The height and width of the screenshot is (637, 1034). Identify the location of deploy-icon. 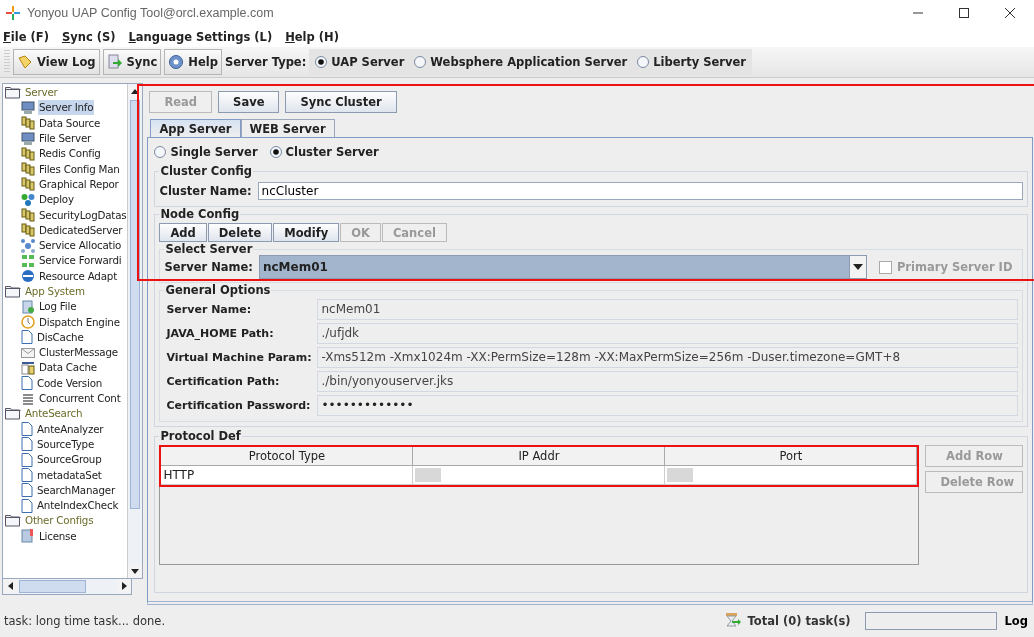
(28, 199).